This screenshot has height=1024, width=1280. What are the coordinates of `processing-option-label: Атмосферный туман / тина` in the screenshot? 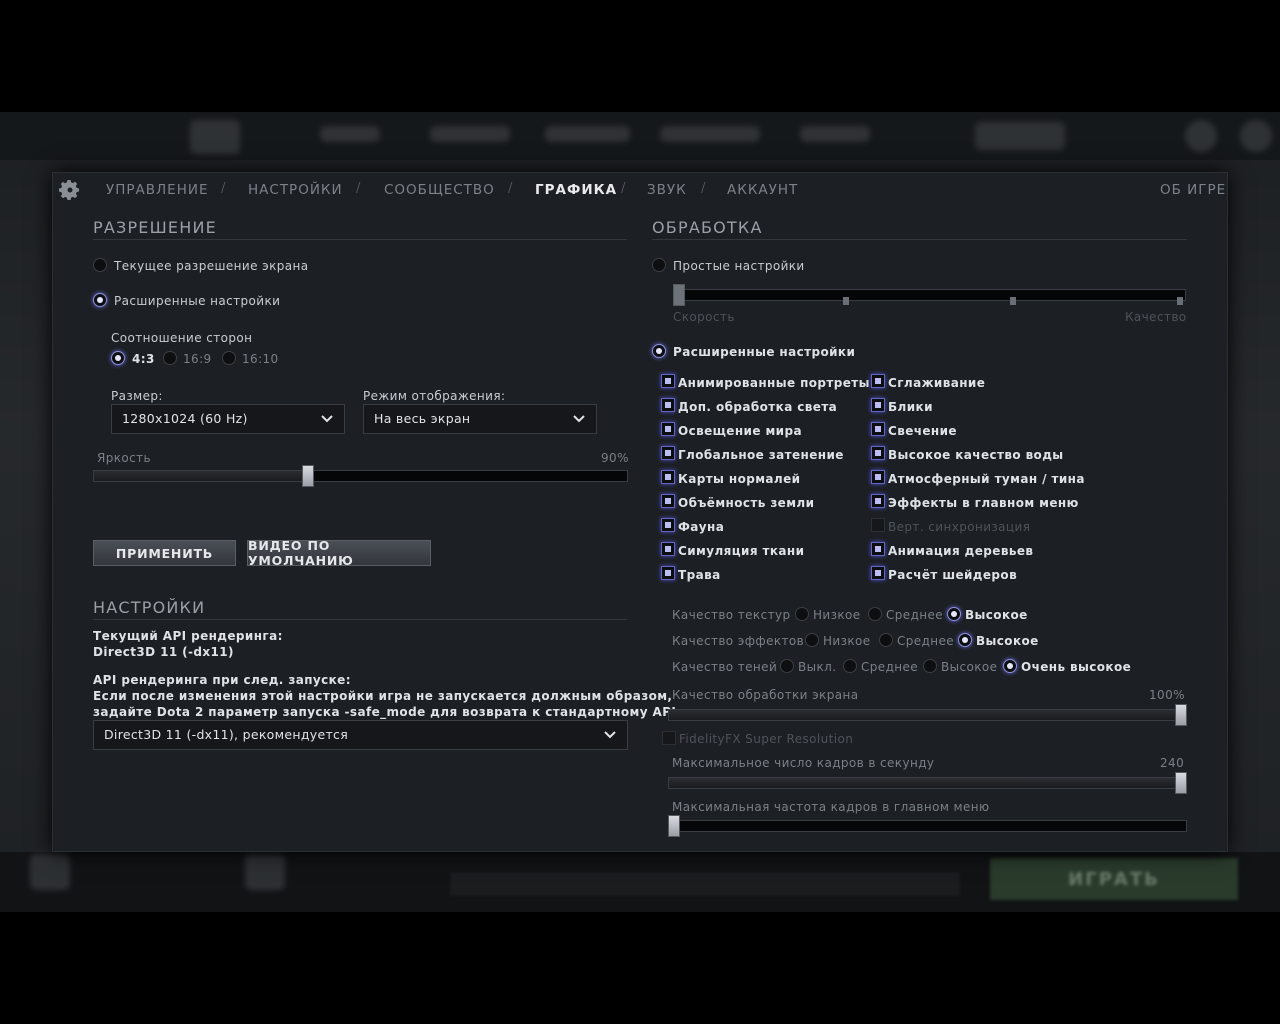 It's located at (986, 479).